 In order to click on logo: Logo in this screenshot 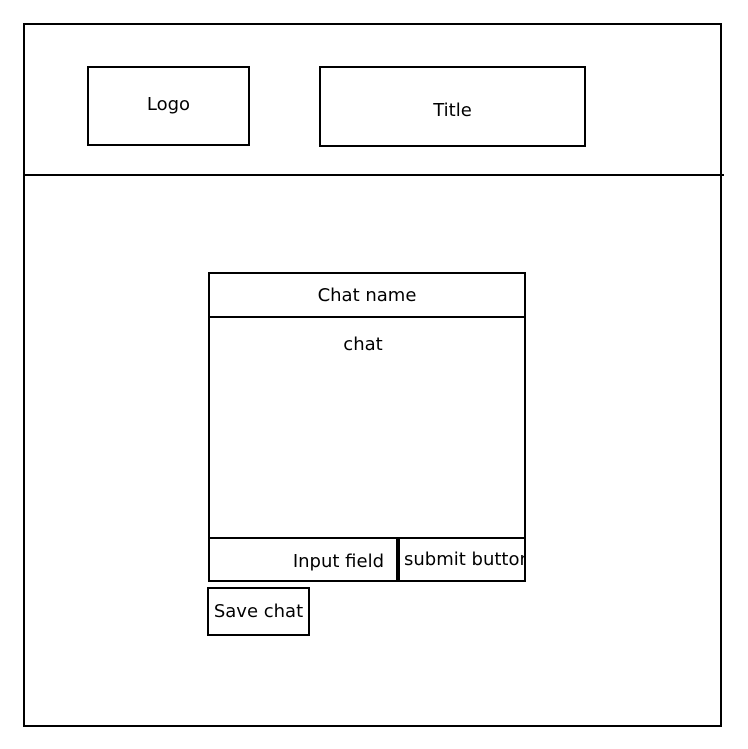, I will do `click(168, 106)`.